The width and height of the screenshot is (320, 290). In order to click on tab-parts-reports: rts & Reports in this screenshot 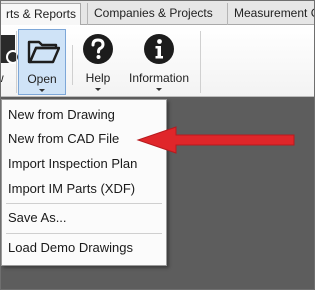, I will do `click(41, 14)`.